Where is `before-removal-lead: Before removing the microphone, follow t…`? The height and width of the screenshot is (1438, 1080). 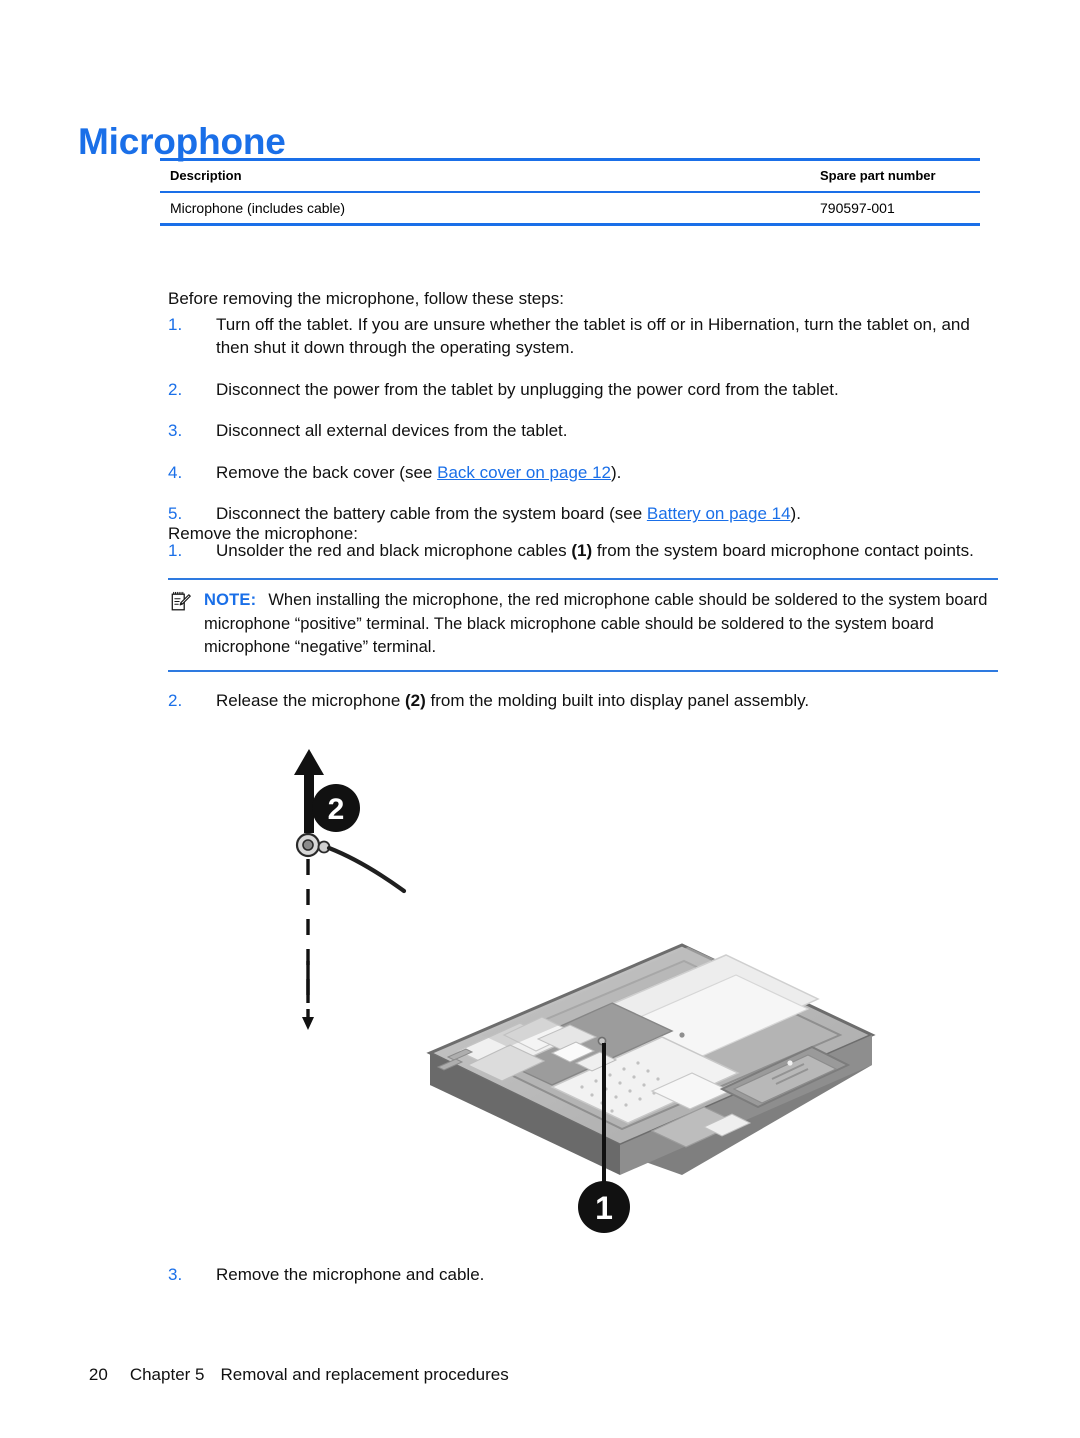
before-removal-lead: Before removing the microphone, follow t… is located at coordinates (366, 298).